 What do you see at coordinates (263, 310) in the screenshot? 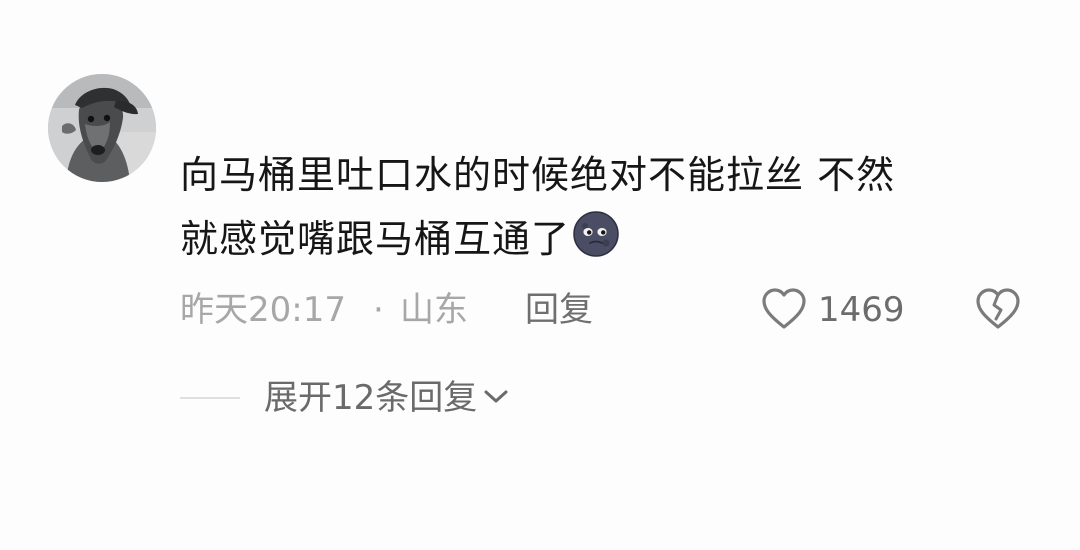
I see `comment-time: 昨天20:17` at bounding box center [263, 310].